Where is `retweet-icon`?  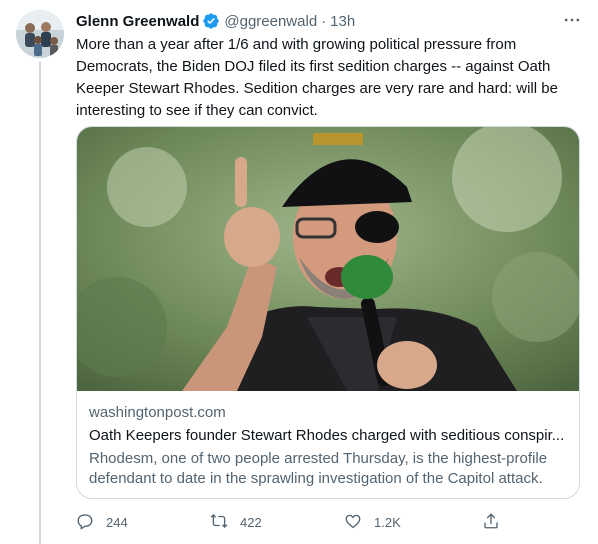 retweet-icon is located at coordinates (219, 522).